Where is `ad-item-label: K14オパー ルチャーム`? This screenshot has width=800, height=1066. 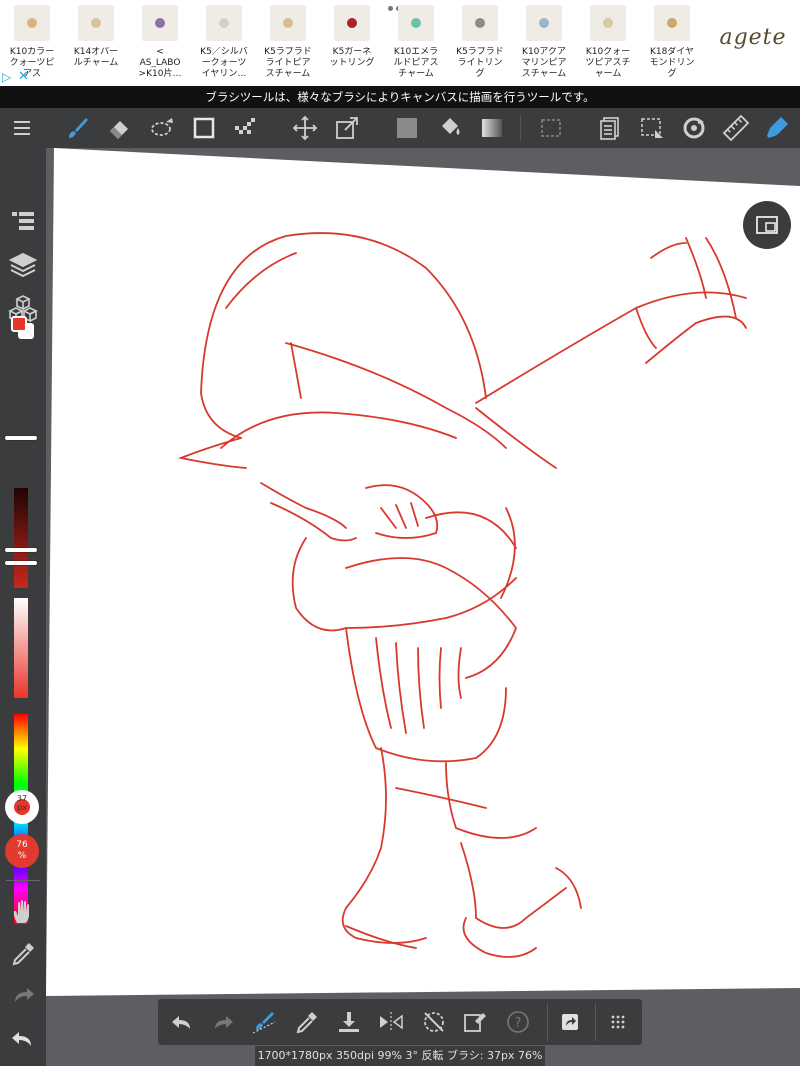 ad-item-label: K14オパー ルチャーム is located at coordinates (96, 57).